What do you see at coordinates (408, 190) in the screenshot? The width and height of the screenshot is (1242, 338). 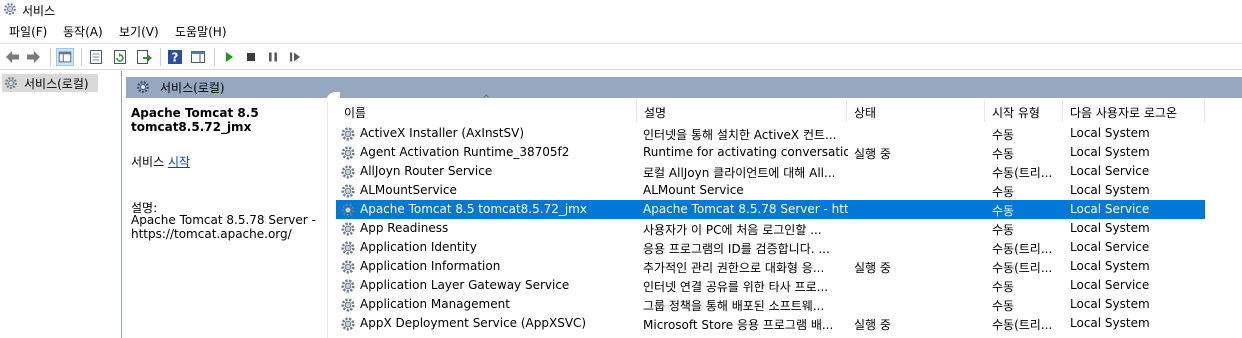 I see `service-name: ALMountService` at bounding box center [408, 190].